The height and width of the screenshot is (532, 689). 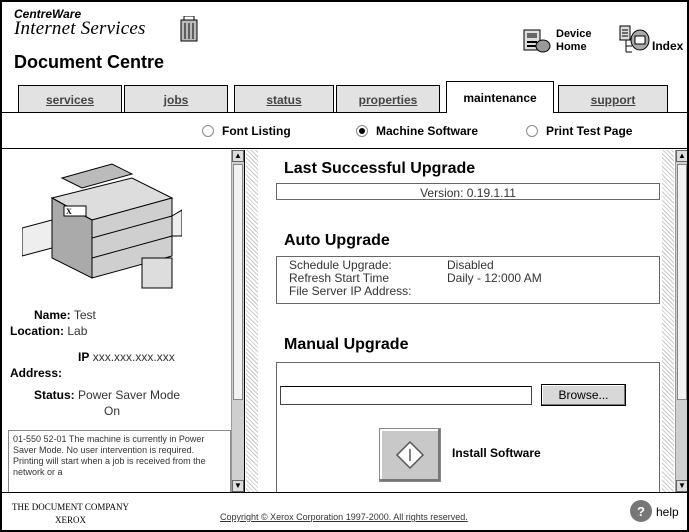 I want to click on radio-print-test-page: Print Test Page, so click(x=579, y=131).